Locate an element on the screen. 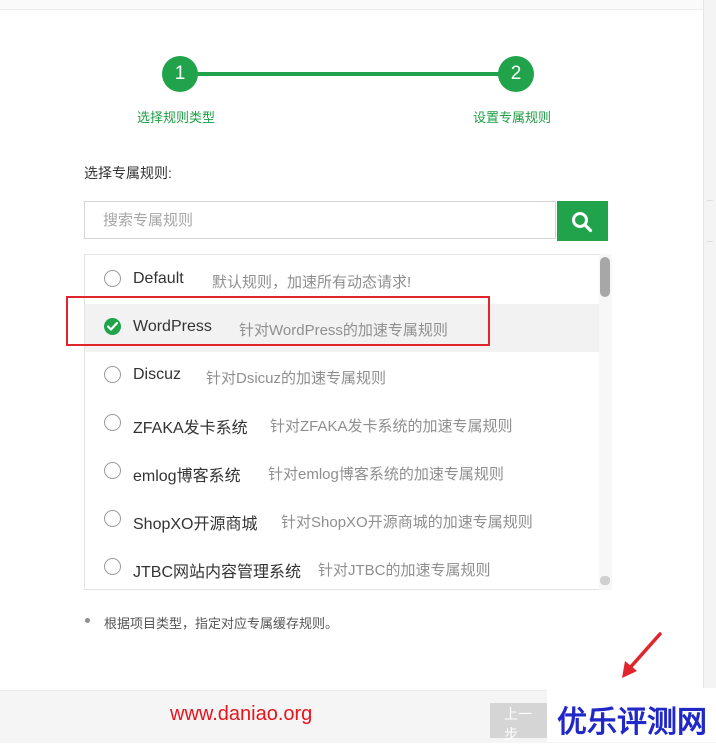 The image size is (716, 744). step-1-label: 选择规则类型 is located at coordinates (176, 117).